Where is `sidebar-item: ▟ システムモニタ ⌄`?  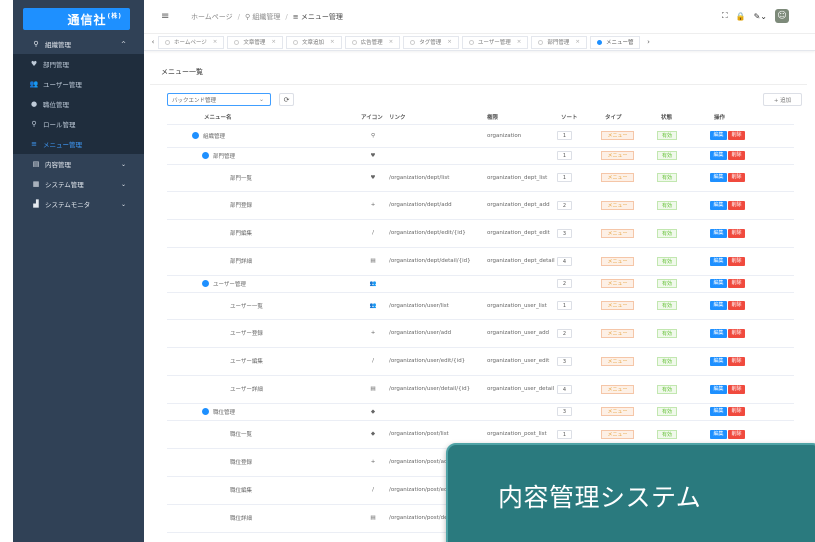 sidebar-item: ▟ システムモニタ ⌄ is located at coordinates (78, 204).